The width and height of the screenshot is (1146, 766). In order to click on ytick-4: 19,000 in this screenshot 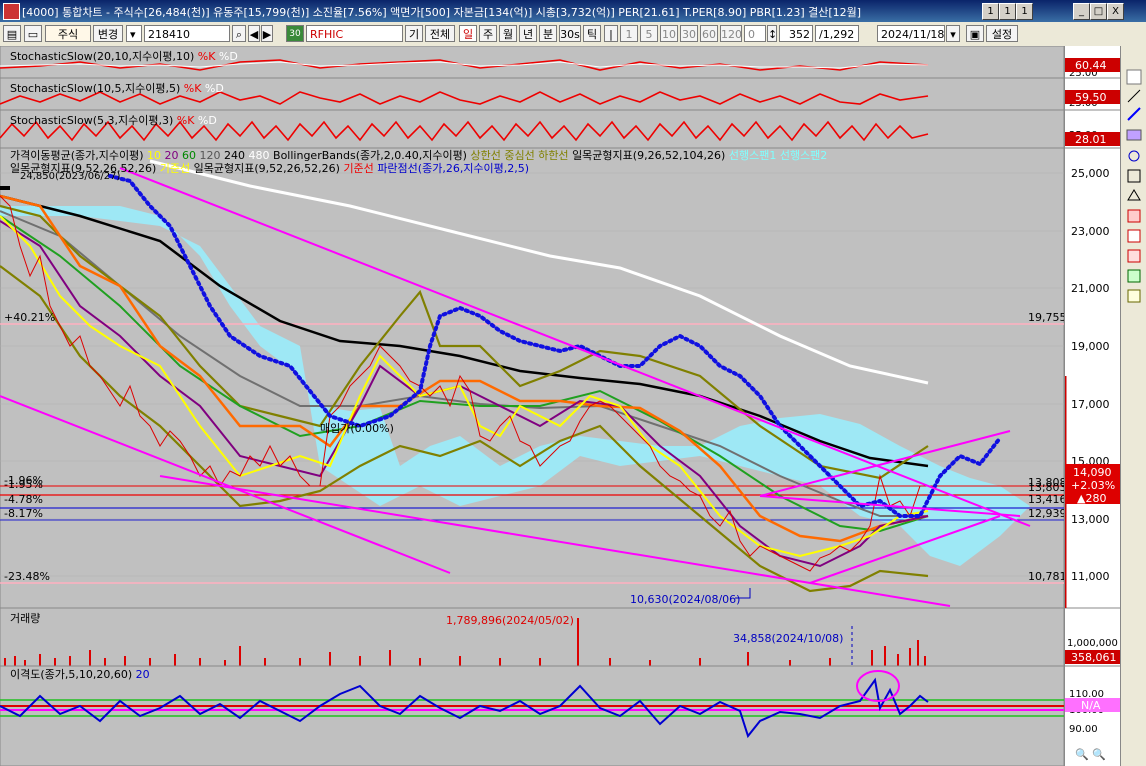, I will do `click(1090, 346)`.